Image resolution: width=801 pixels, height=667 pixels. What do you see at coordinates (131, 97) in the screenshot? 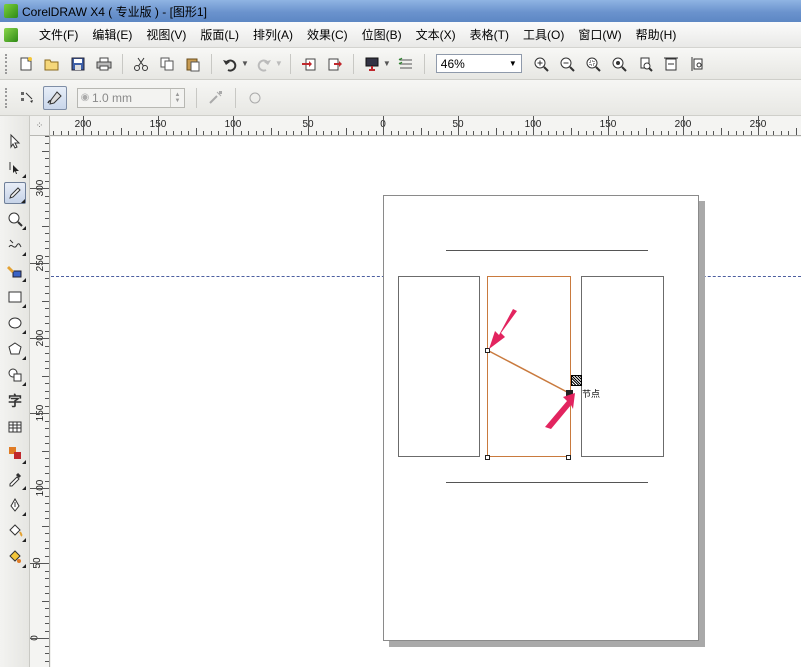
I see `nudge-distance-field: ◉ 1.0 mm ▲ ▼` at bounding box center [131, 97].